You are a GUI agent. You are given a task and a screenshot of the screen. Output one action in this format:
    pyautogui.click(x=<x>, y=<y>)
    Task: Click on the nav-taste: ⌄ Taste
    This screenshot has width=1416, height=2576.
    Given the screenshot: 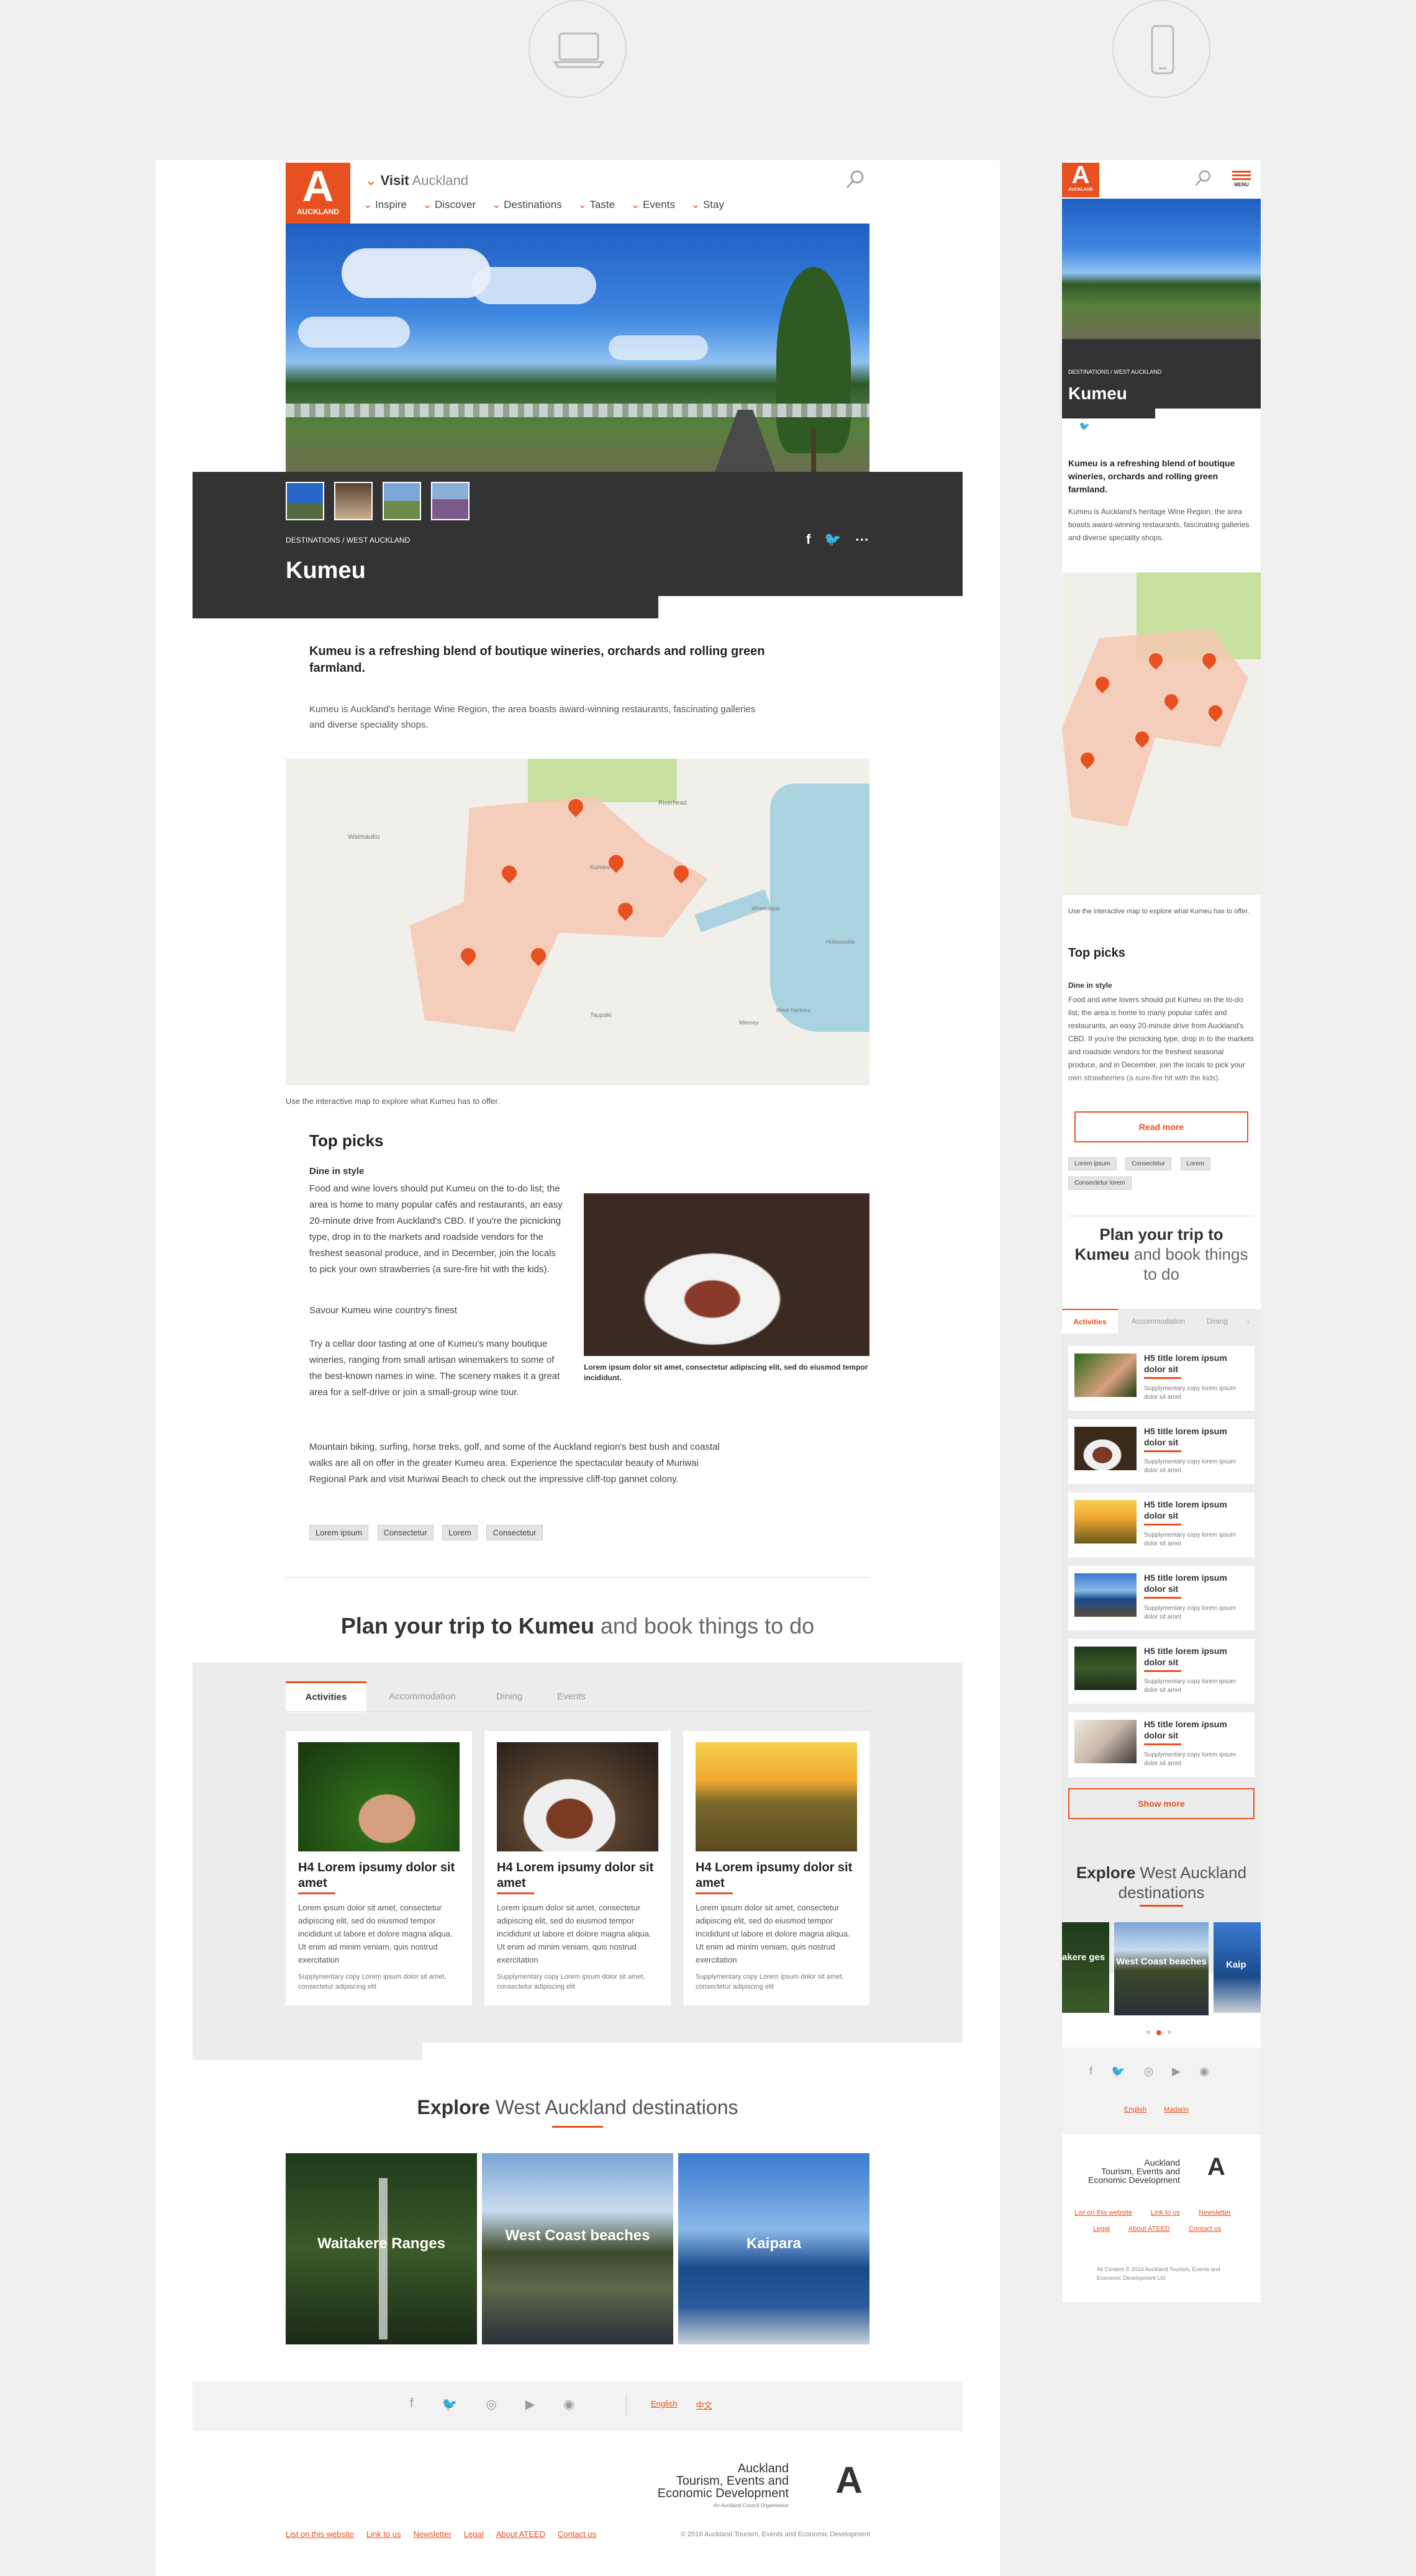 What is the action you would take?
    pyautogui.click(x=596, y=205)
    